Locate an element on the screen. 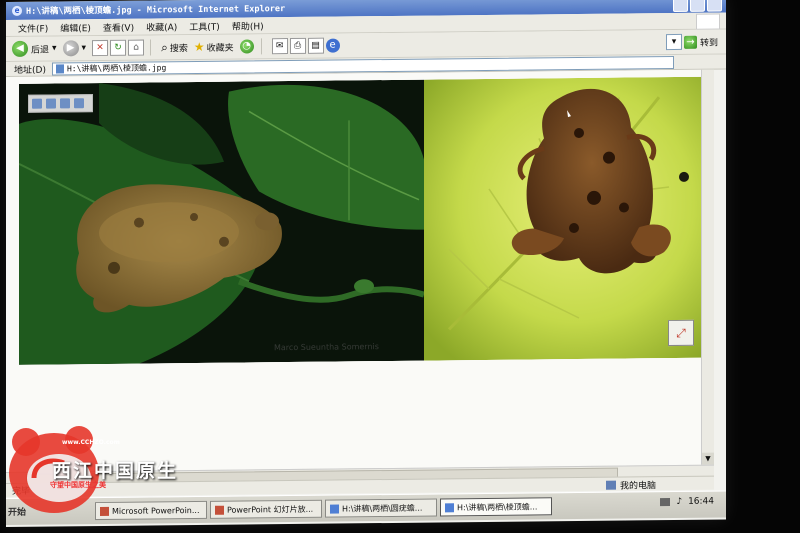 The image size is (800, 533). computer-icon is located at coordinates (611, 485).